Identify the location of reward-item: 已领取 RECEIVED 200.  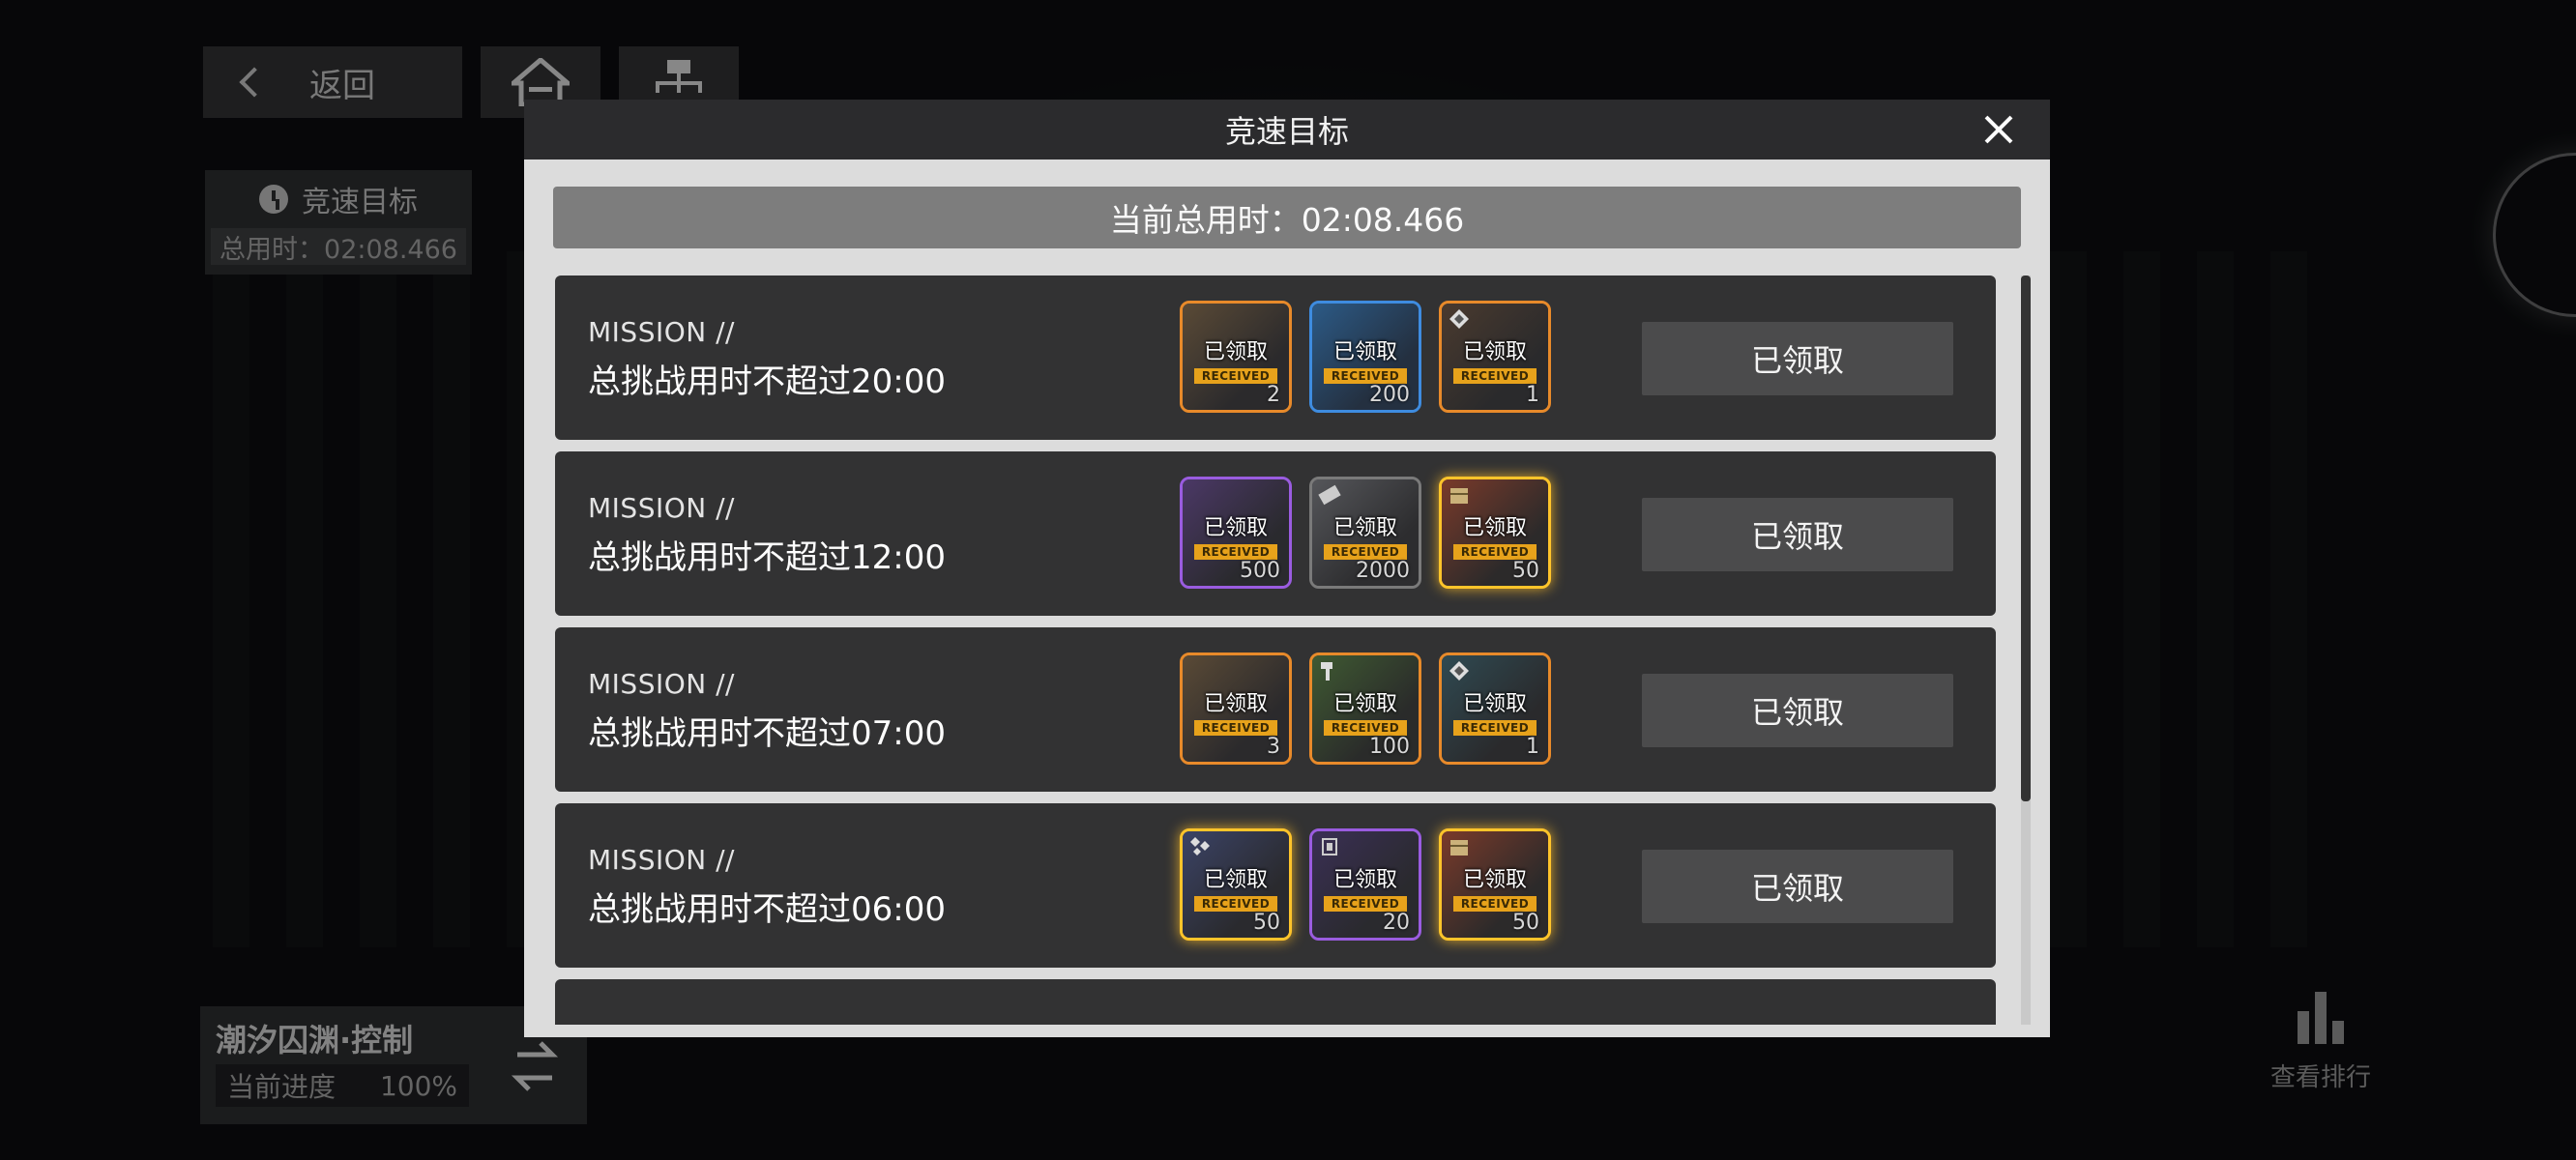
(1365, 357).